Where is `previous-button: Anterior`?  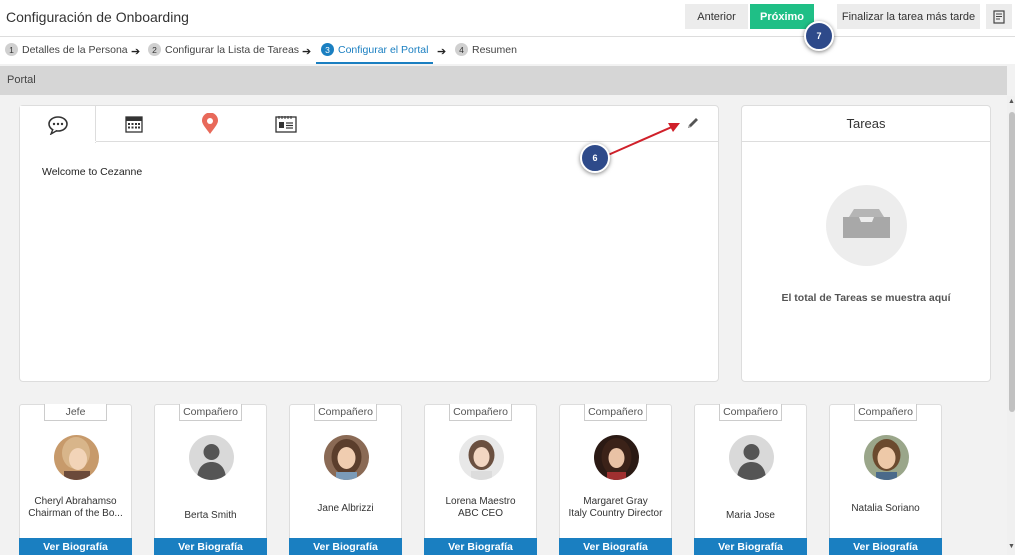 previous-button: Anterior is located at coordinates (716, 16).